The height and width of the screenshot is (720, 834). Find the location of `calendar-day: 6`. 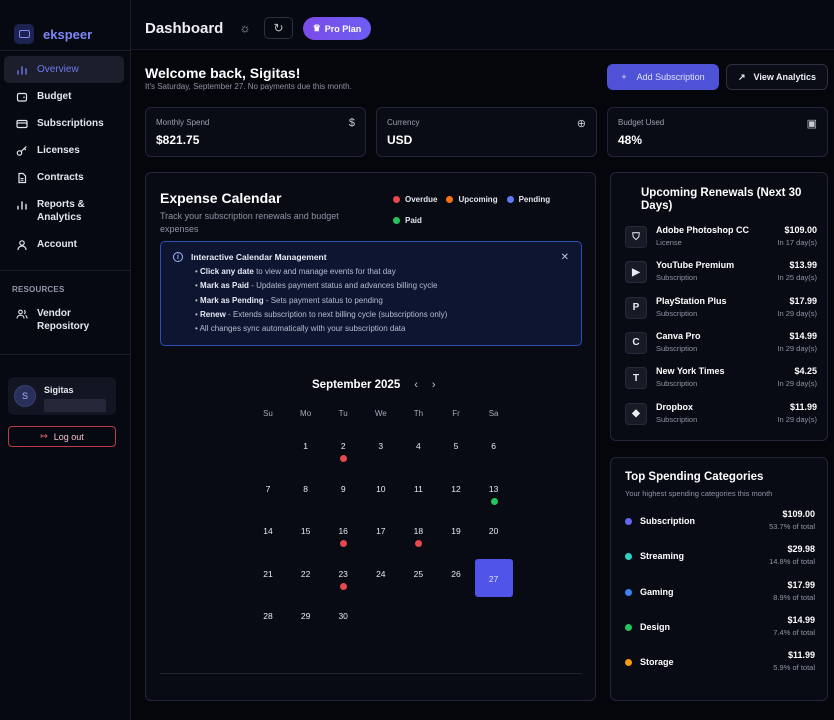

calendar-day: 6 is located at coordinates (494, 450).